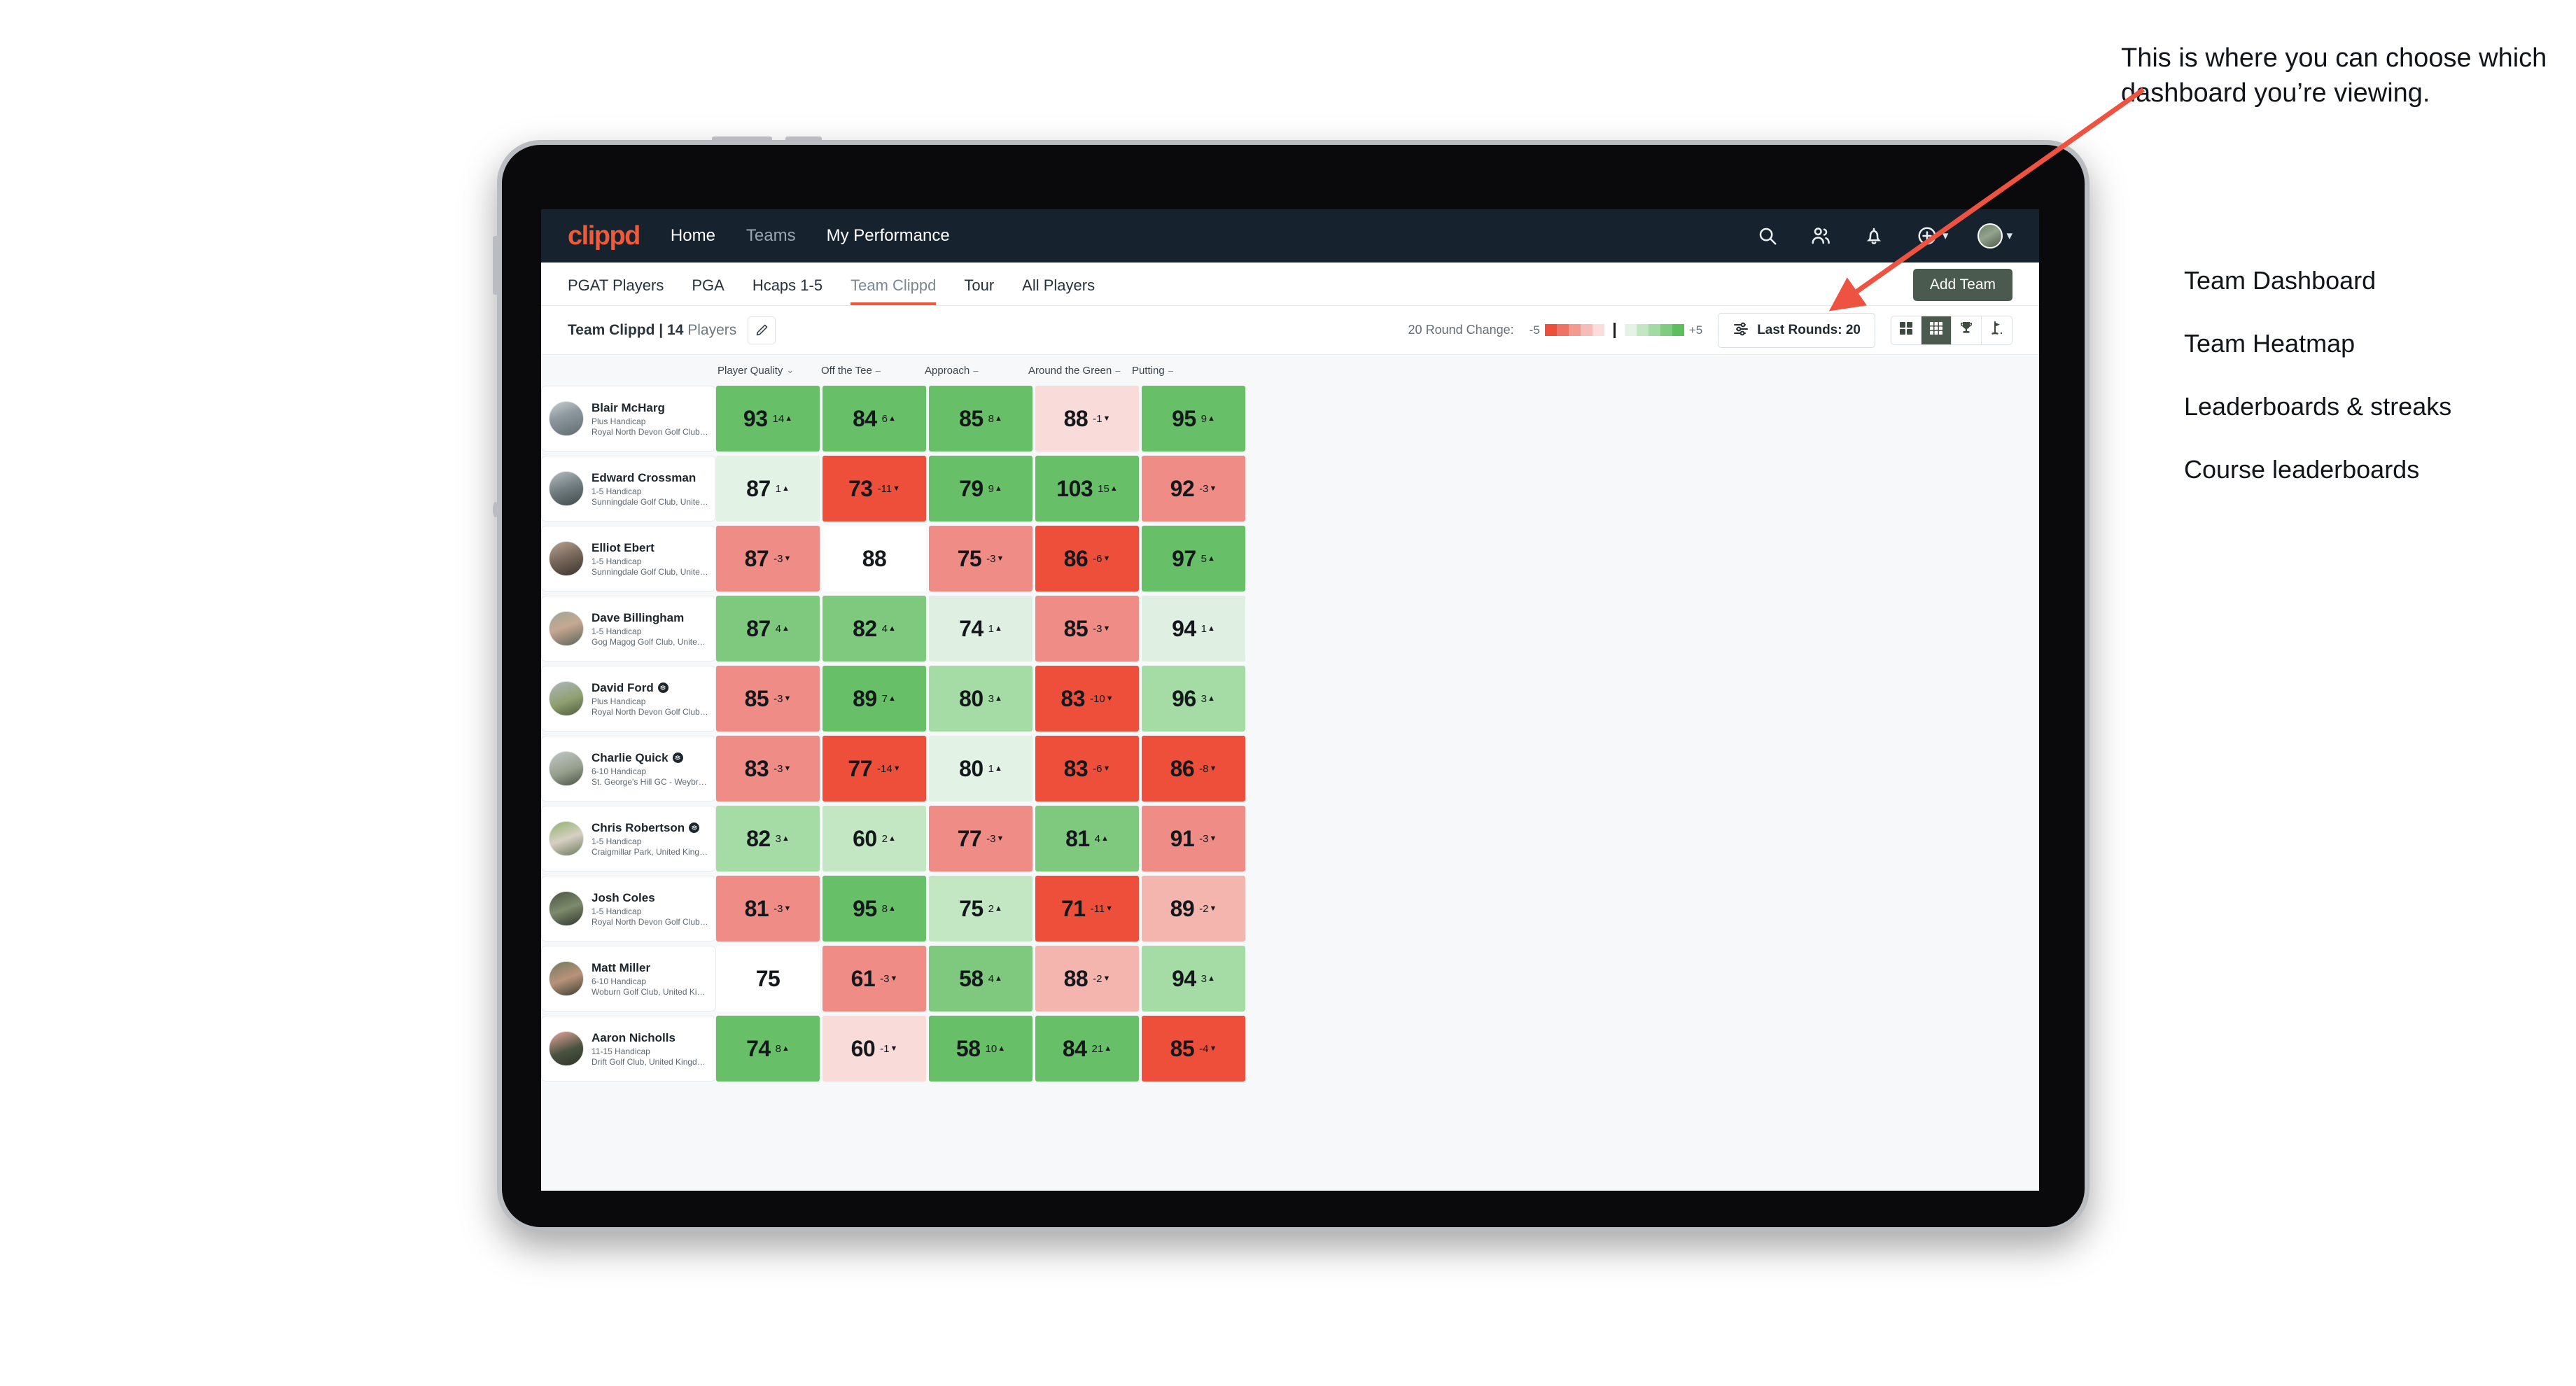 The height and width of the screenshot is (1386, 2576). Describe the element at coordinates (1193, 769) in the screenshot. I see `heatmap-cell: 86 -8 ▼` at that location.